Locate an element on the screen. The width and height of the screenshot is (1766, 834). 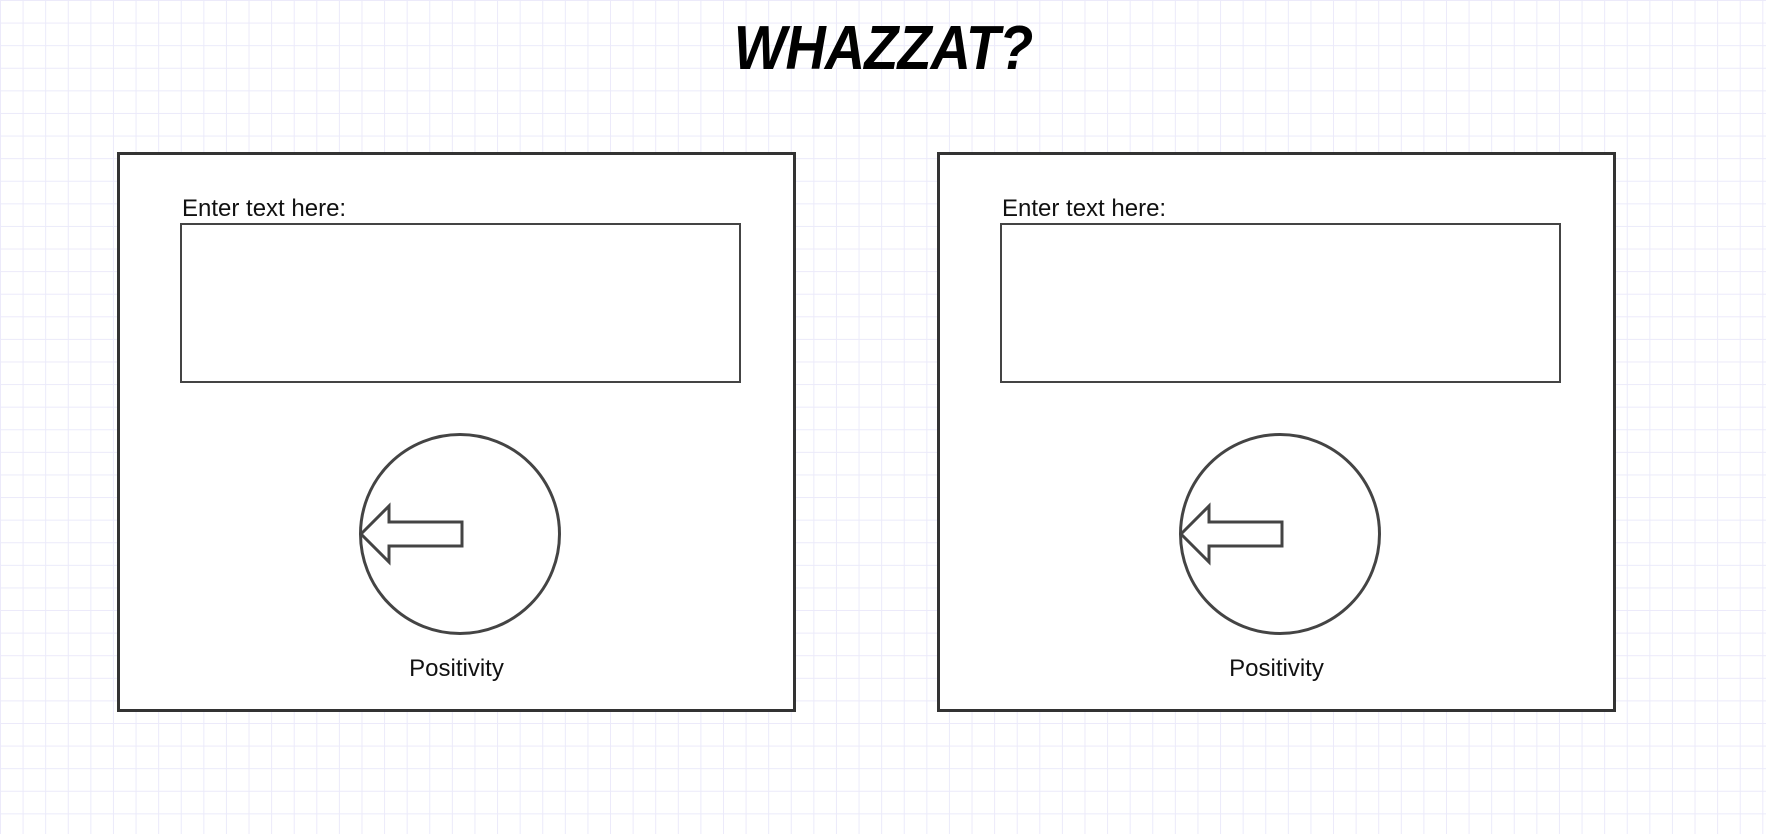
page-title: WHAZZAT? is located at coordinates (883, 48).